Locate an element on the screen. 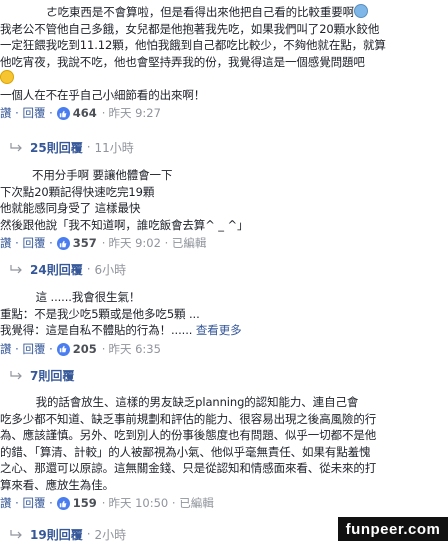 The height and width of the screenshot is (541, 448). replies-count: 24則回覆 is located at coordinates (56, 269).